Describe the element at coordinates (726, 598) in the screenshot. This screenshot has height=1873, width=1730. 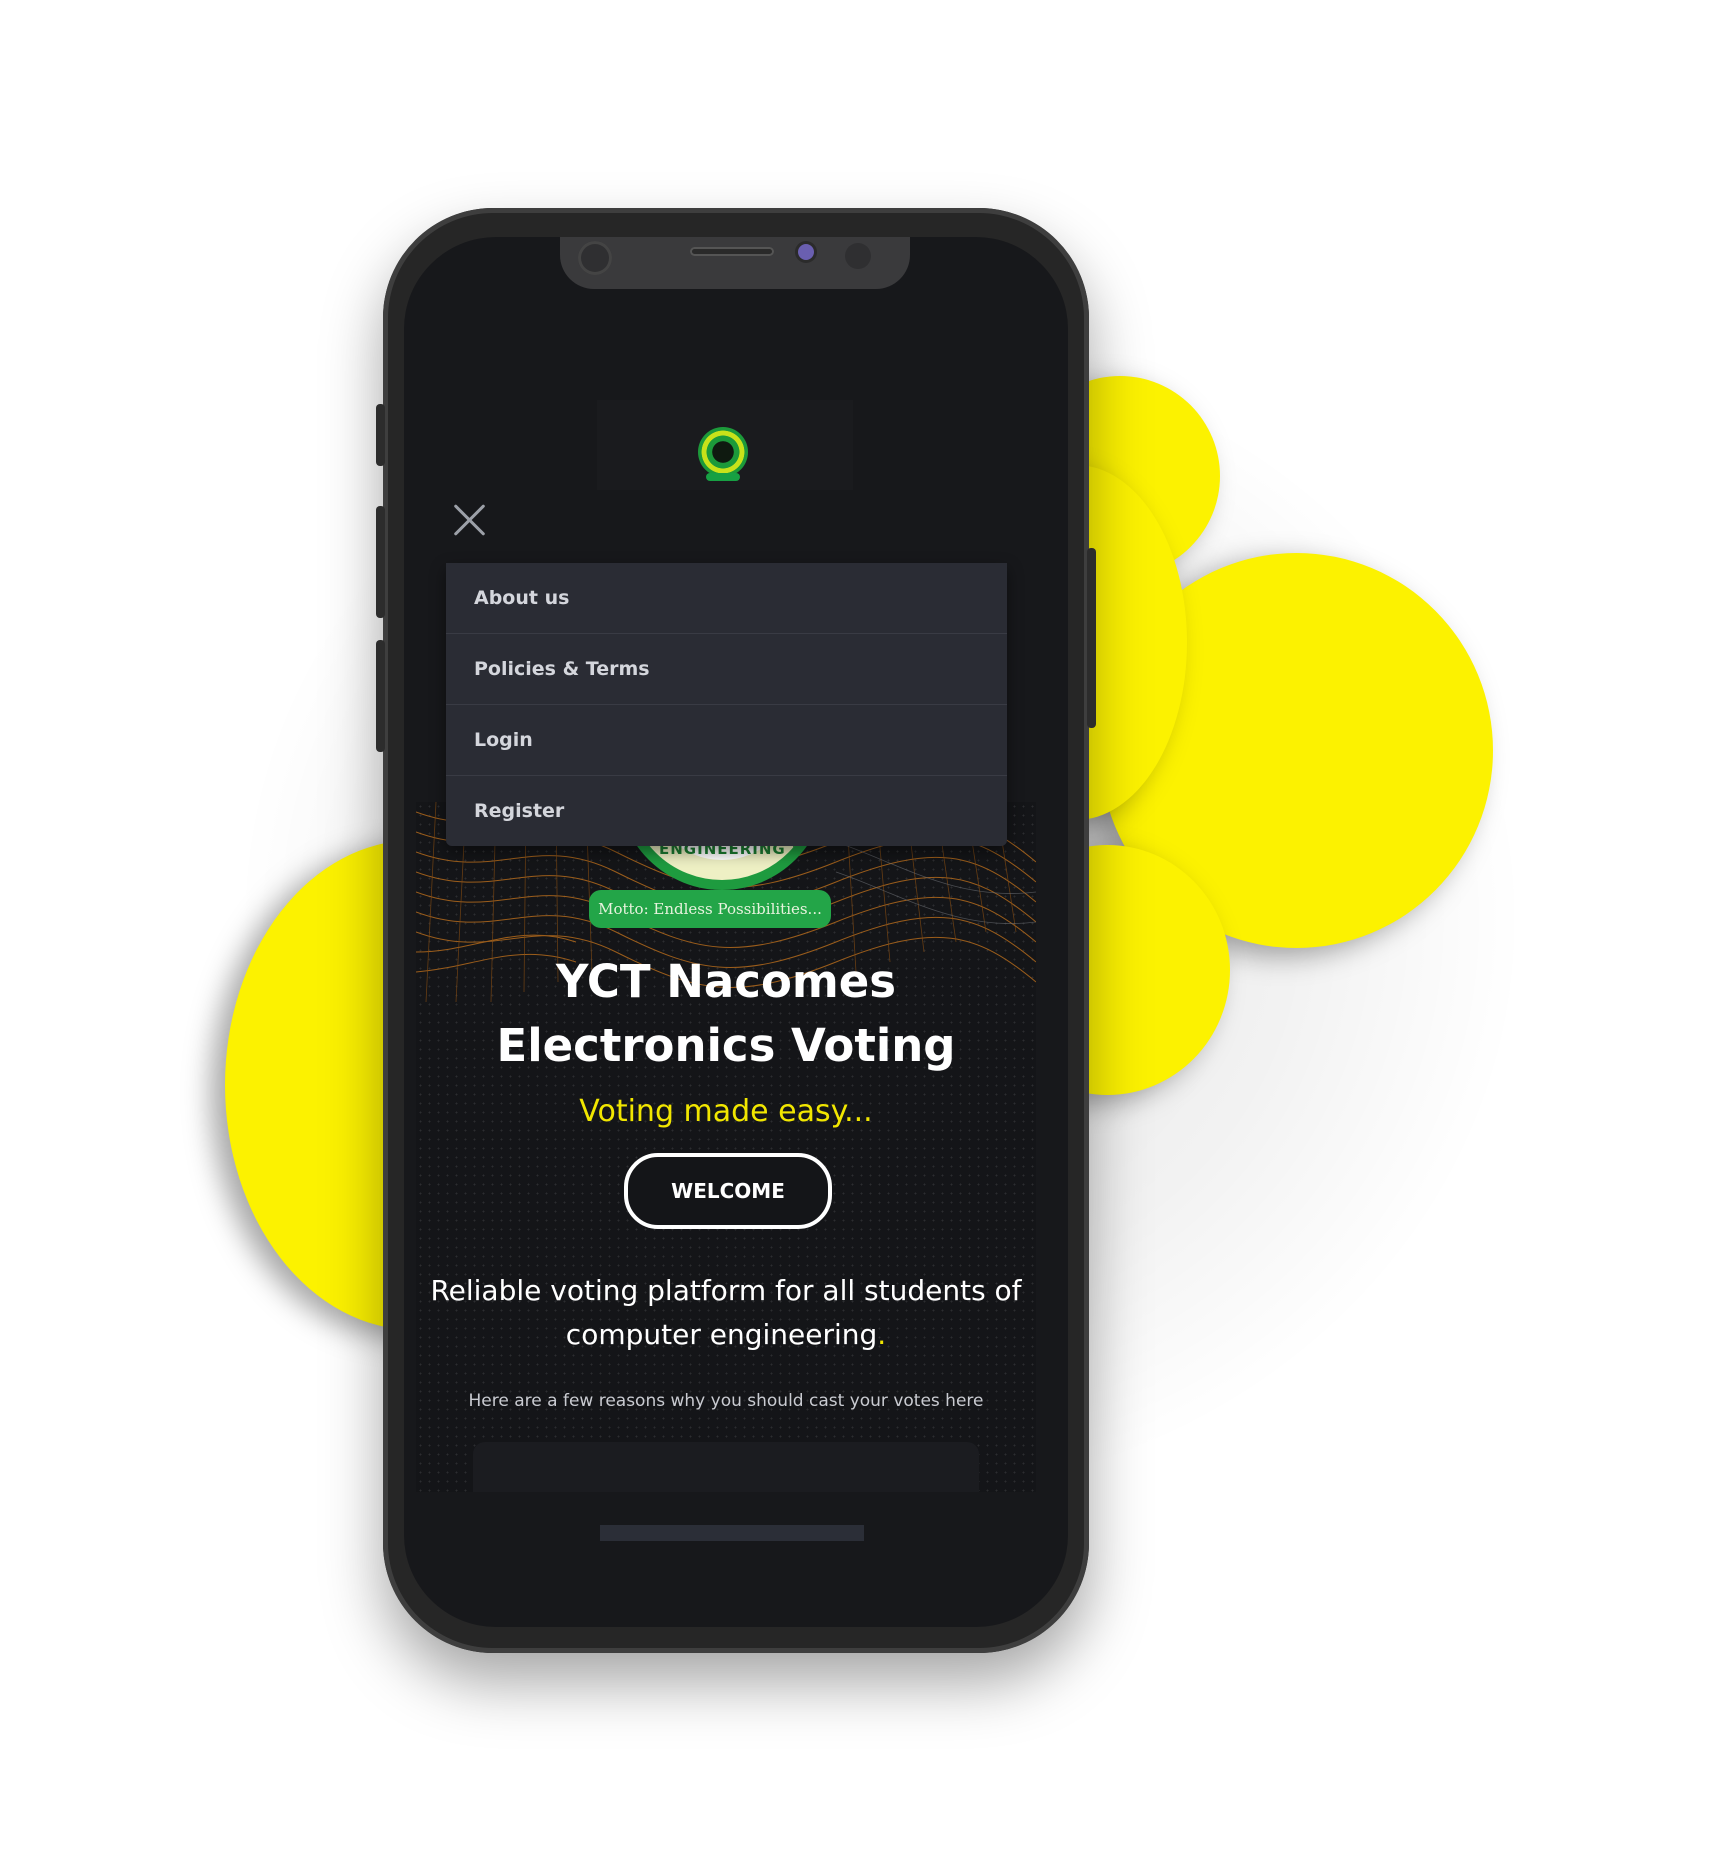
I see `menu-item-about-us: About us` at that location.